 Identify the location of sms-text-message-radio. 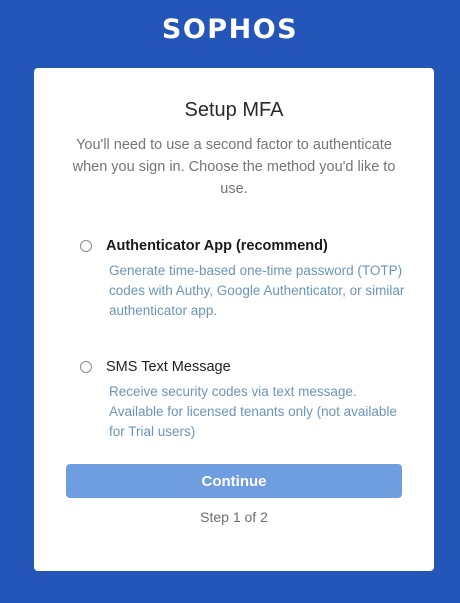
(86, 367).